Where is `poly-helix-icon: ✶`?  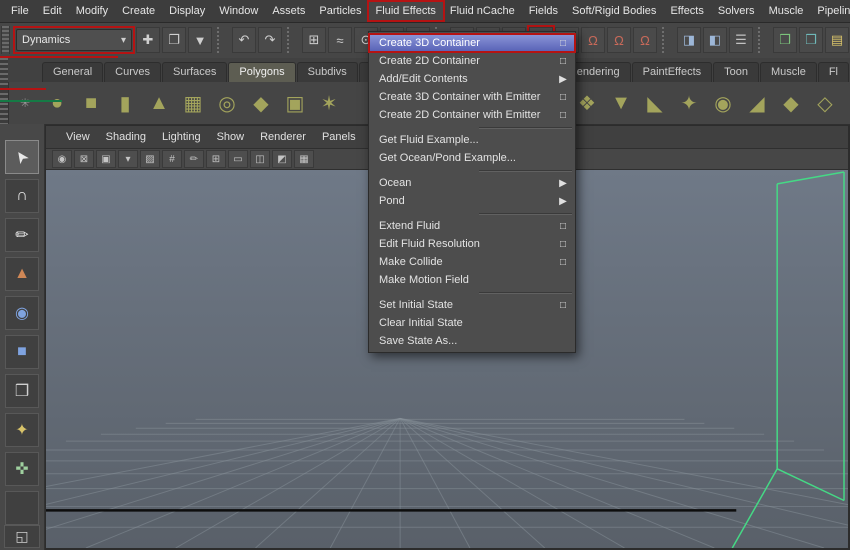 poly-helix-icon: ✶ is located at coordinates (329, 103).